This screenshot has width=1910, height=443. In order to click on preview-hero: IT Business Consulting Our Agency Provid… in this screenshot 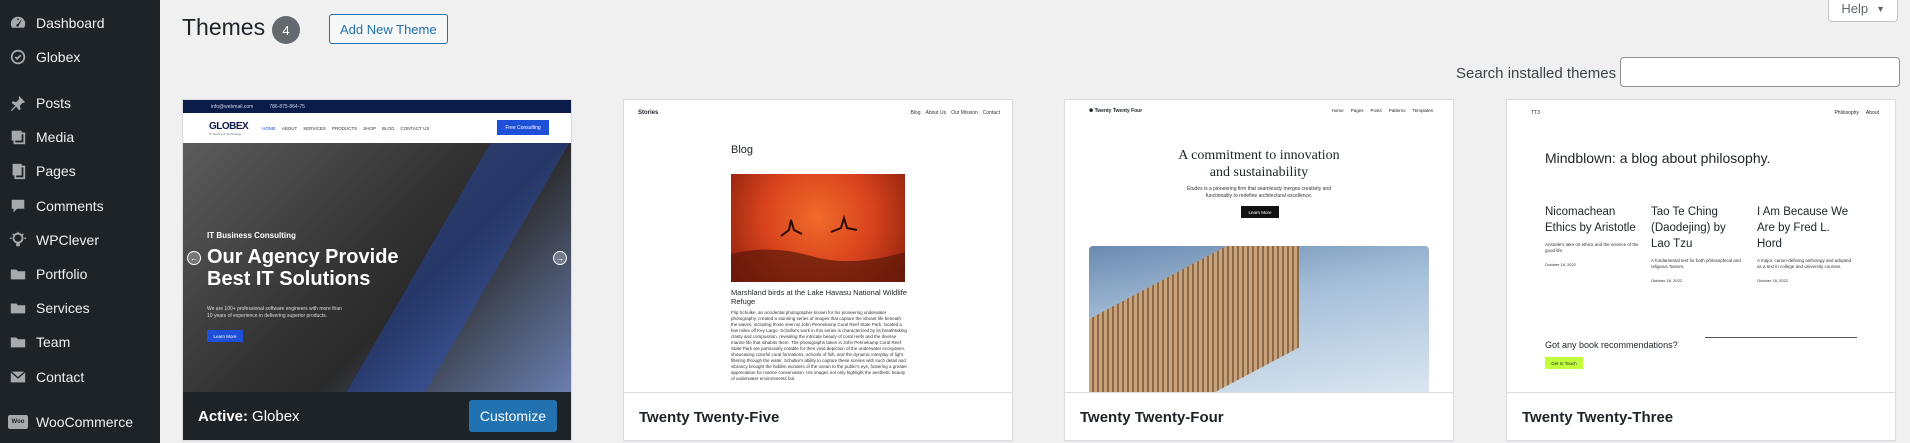, I will do `click(377, 267)`.